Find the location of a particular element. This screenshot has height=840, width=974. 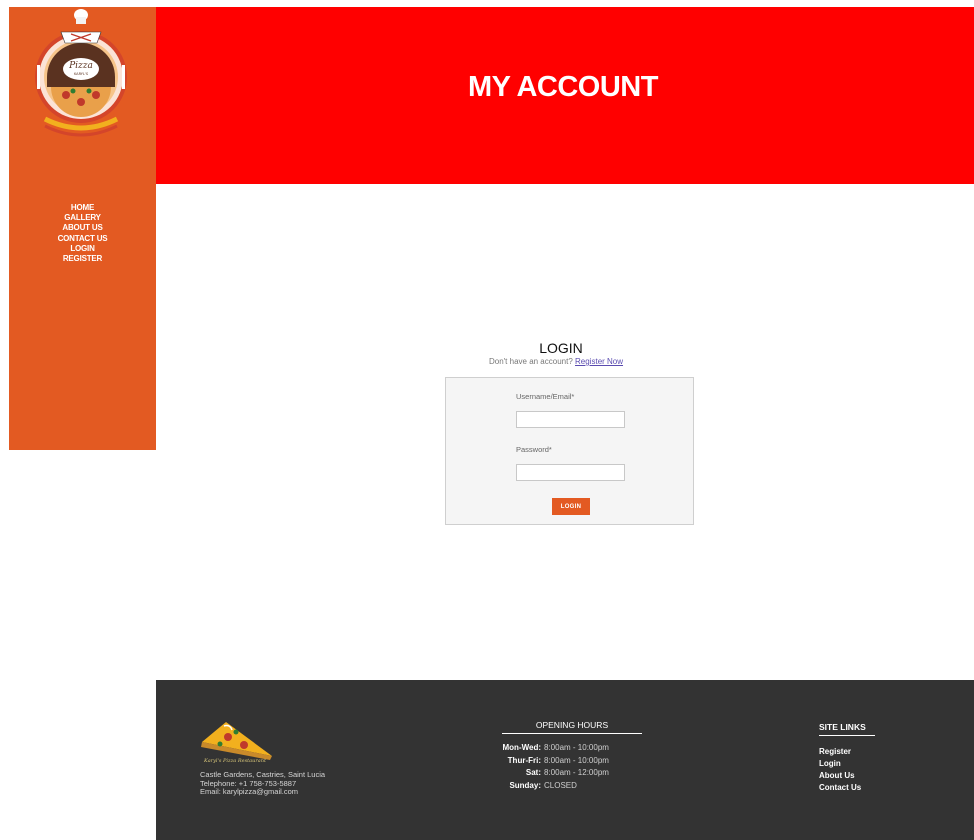

hours-row: Mon-Wed: 8:00am - 10:00pm is located at coordinates (551, 748).